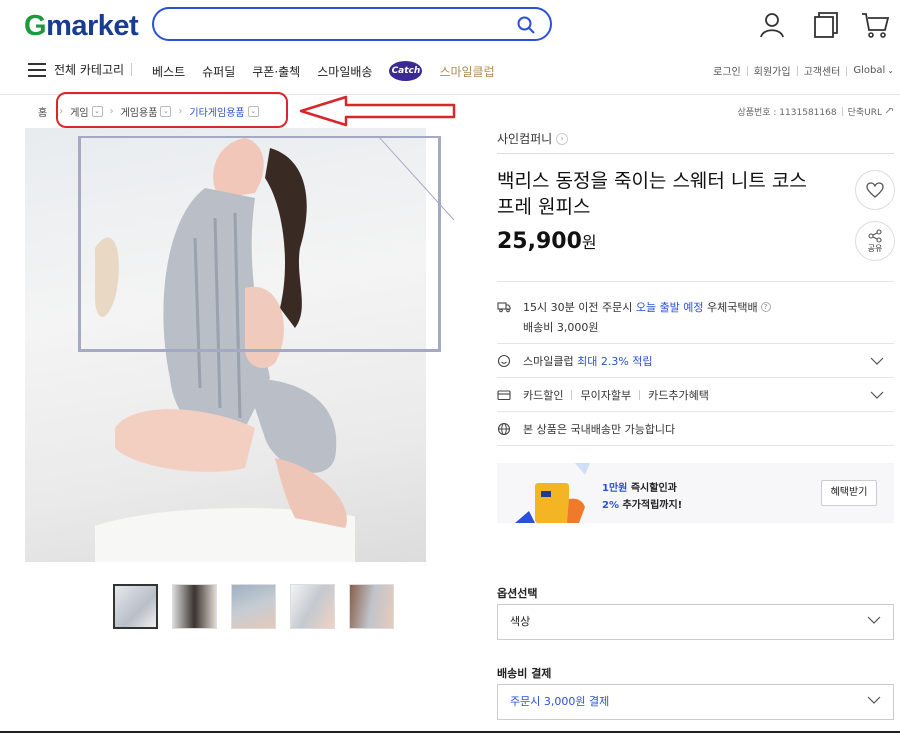  Describe the element at coordinates (561, 327) in the screenshot. I see `shipping-fee: 배송비 3,000원` at that location.